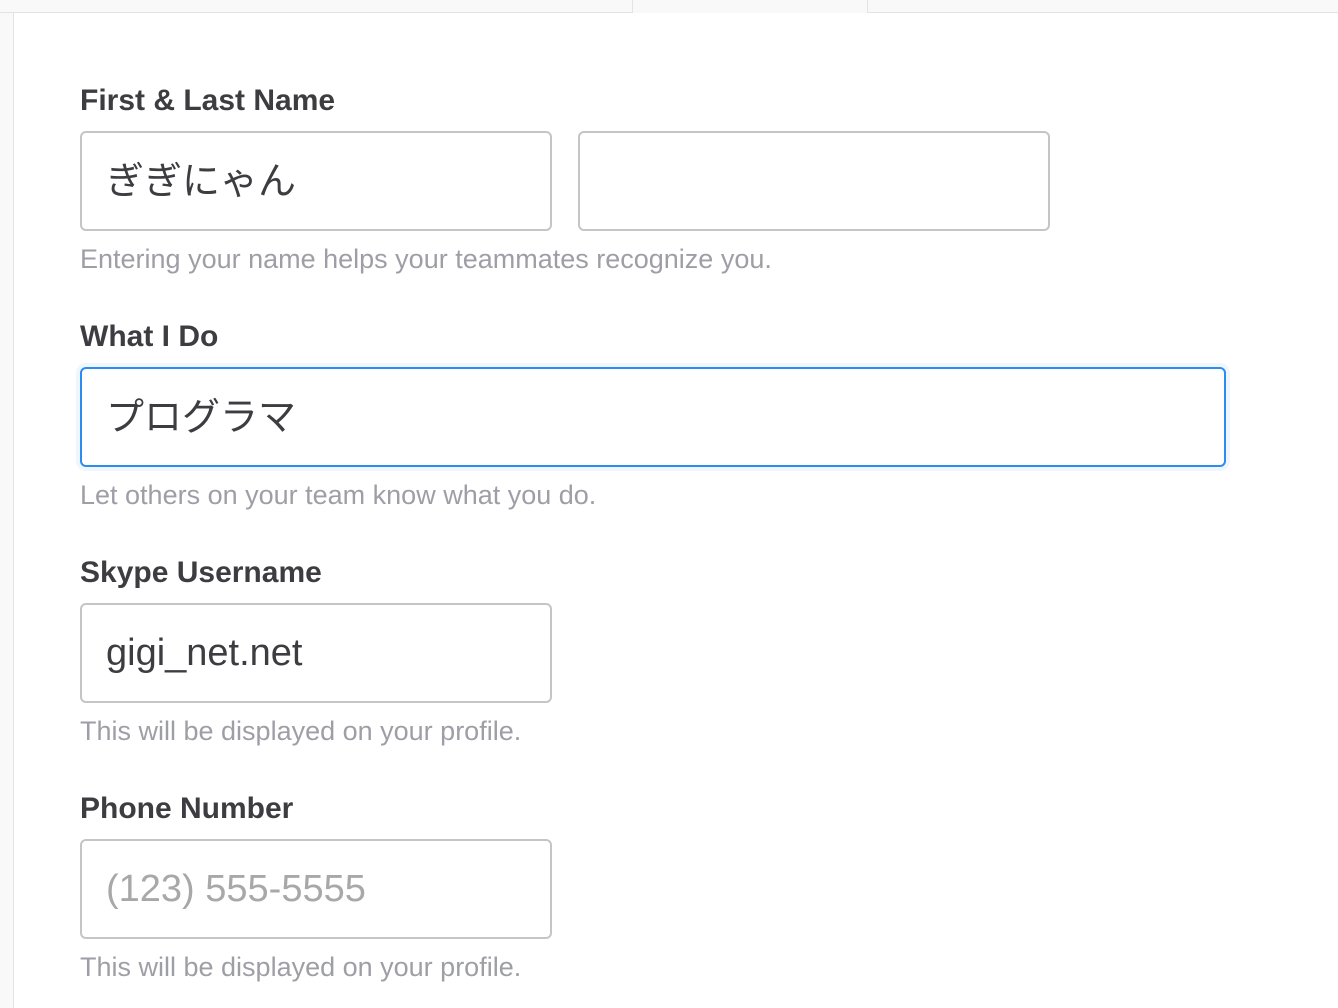 The height and width of the screenshot is (1008, 1338). What do you see at coordinates (149, 336) in the screenshot?
I see `what-i-do-label: What I Do` at bounding box center [149, 336].